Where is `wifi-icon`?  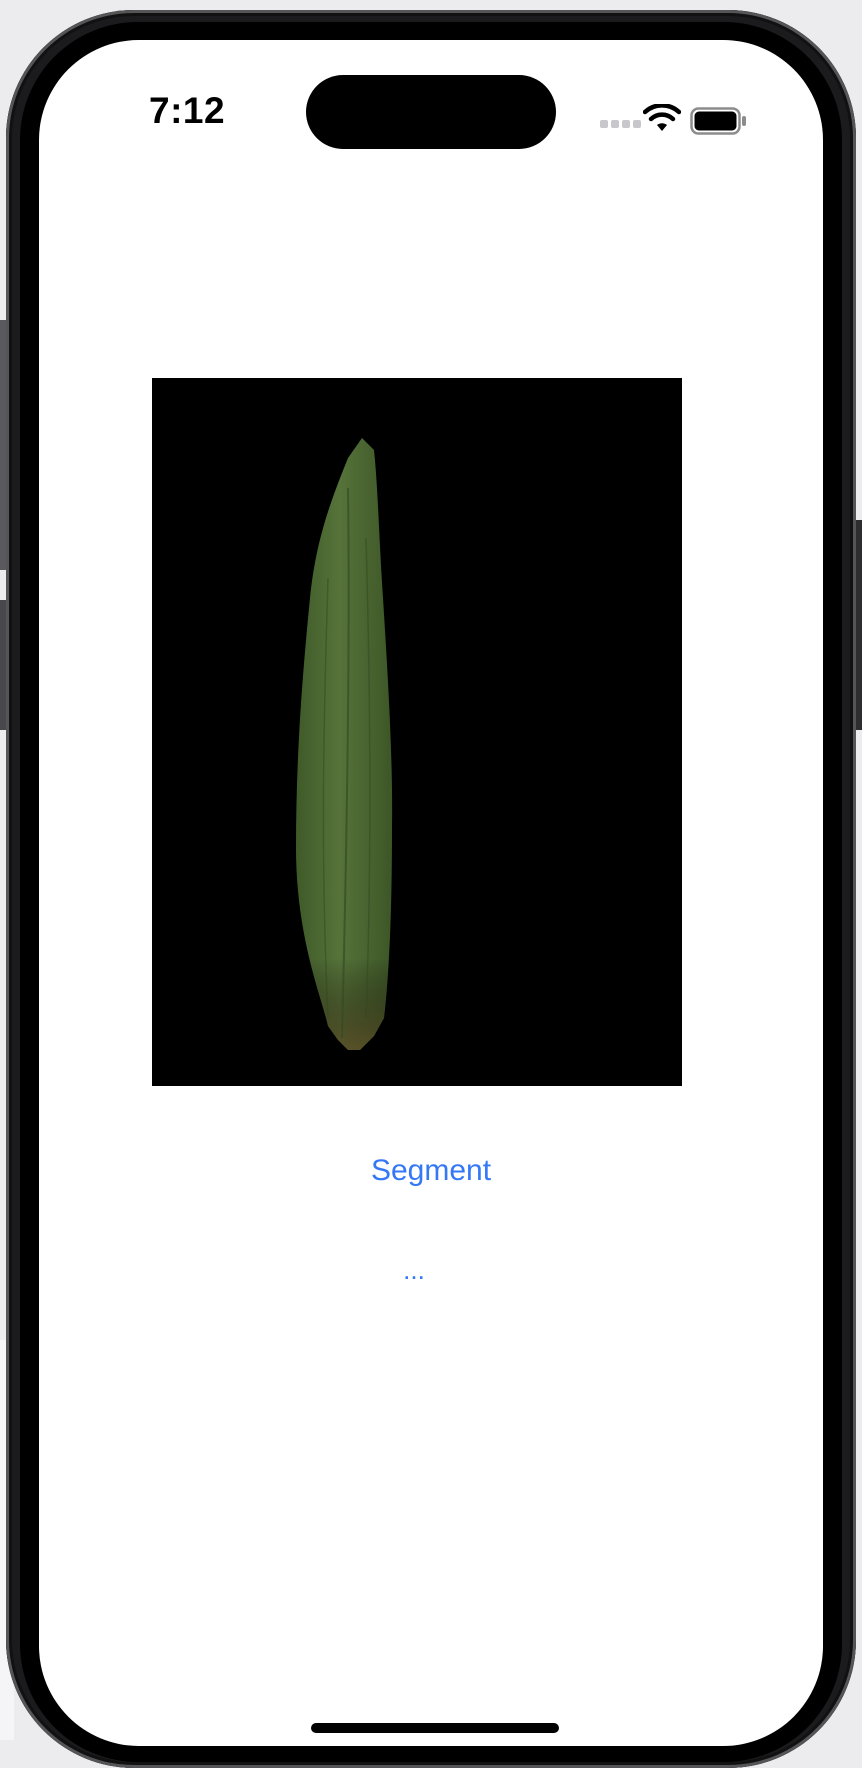 wifi-icon is located at coordinates (662, 117).